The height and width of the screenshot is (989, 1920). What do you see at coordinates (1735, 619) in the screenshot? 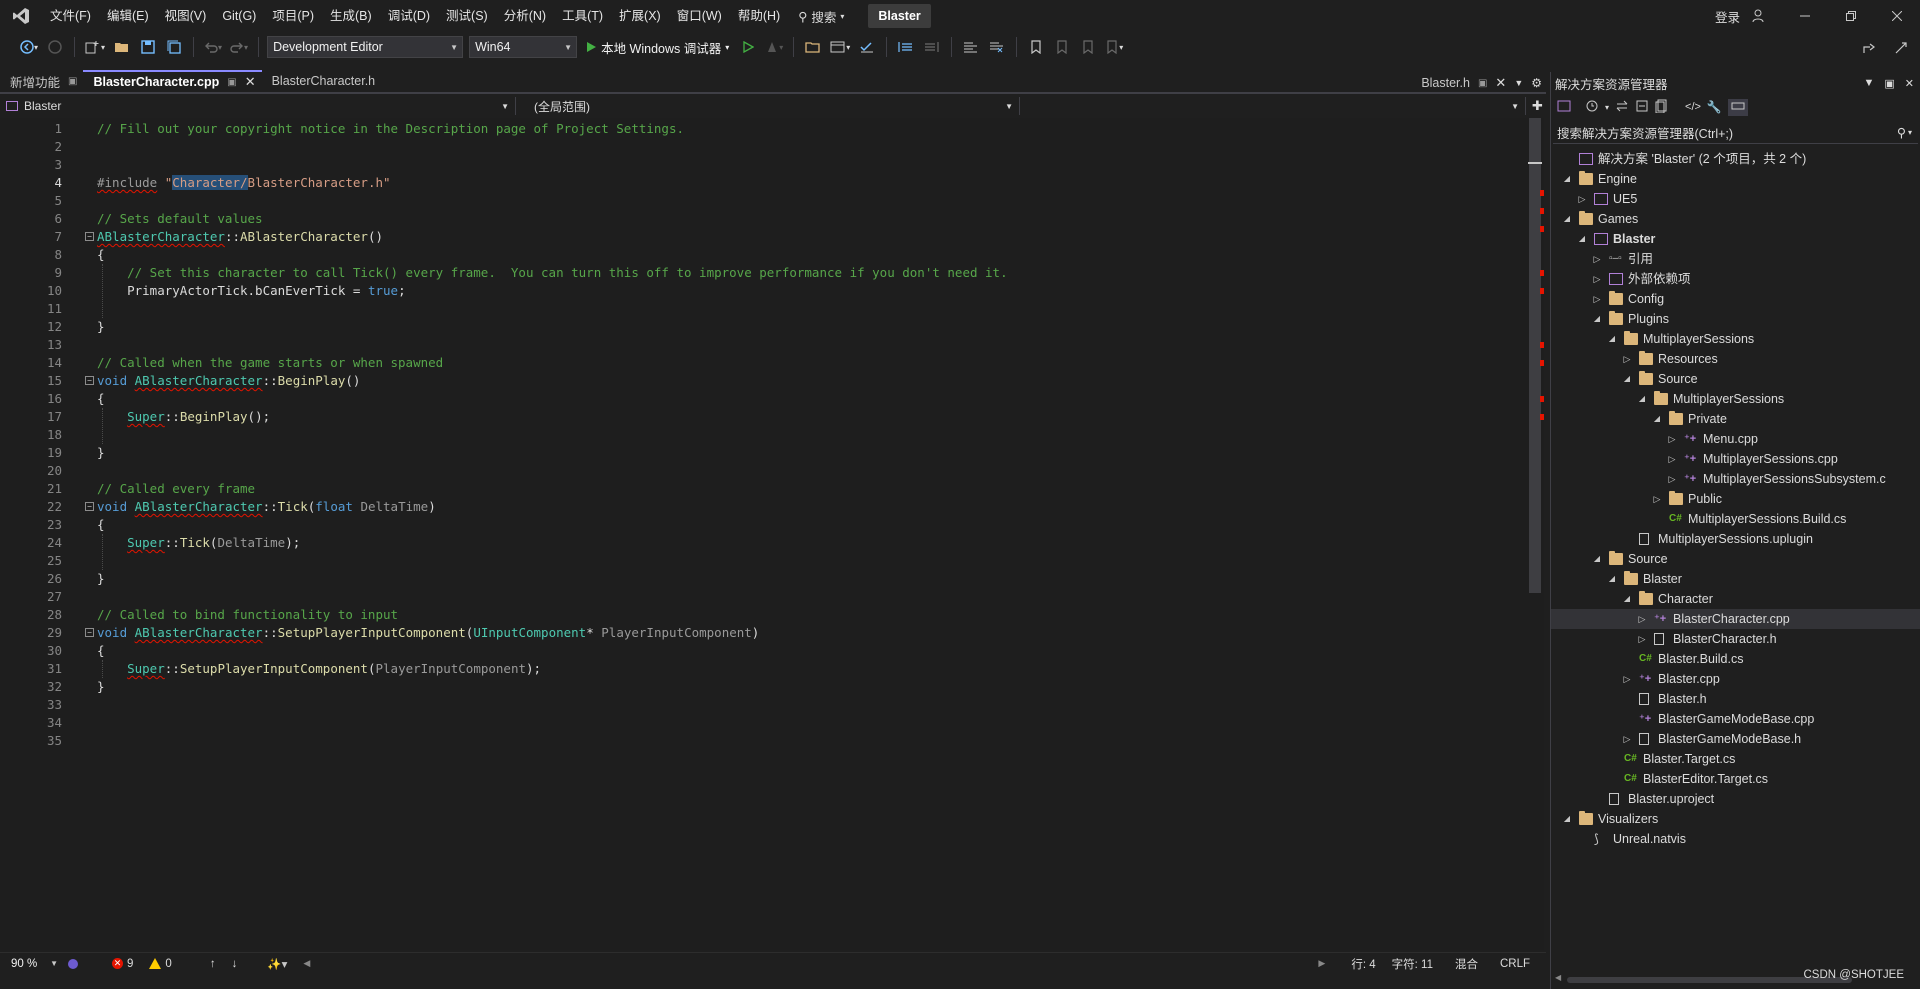
I see `tree-item: ▷ ⁺+ BlasterCharacter.cpp` at bounding box center [1735, 619].